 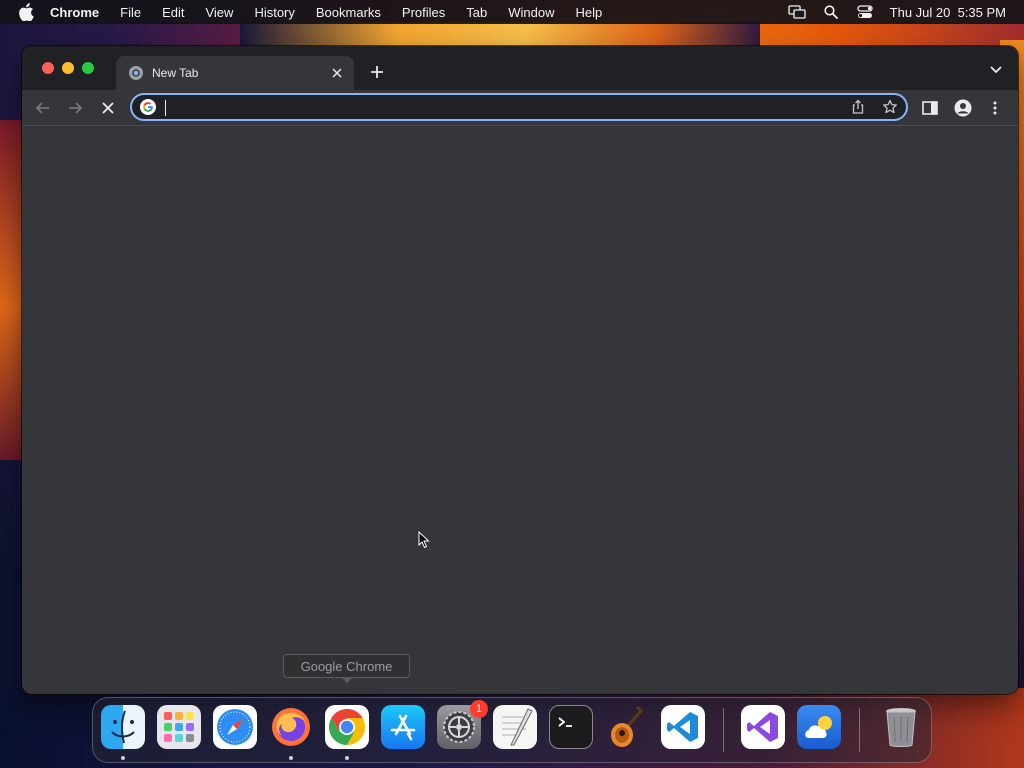 I want to click on side-panel-icon, so click(x=930, y=108).